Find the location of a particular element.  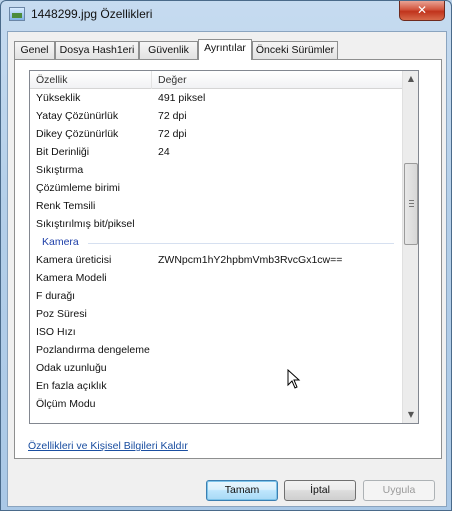

property-name: Kamera üreticisi is located at coordinates (74, 260).